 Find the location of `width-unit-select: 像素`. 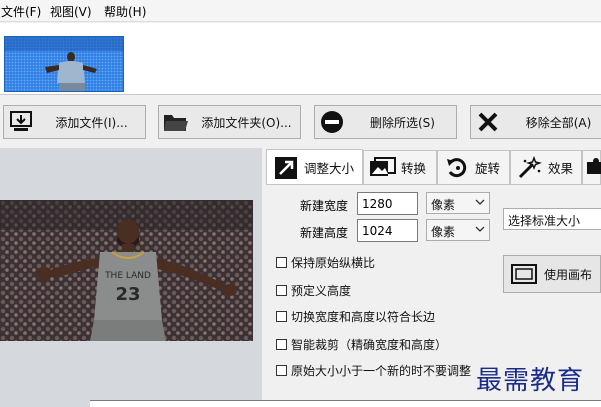

width-unit-select: 像素 is located at coordinates (458, 203).